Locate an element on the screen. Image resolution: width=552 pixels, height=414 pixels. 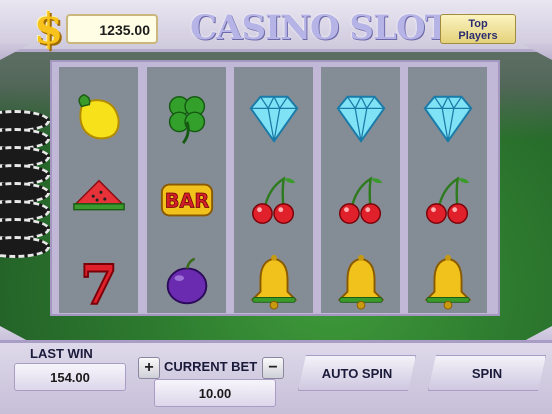
game-title: CASINO SLOTS is located at coordinates (331, 28).